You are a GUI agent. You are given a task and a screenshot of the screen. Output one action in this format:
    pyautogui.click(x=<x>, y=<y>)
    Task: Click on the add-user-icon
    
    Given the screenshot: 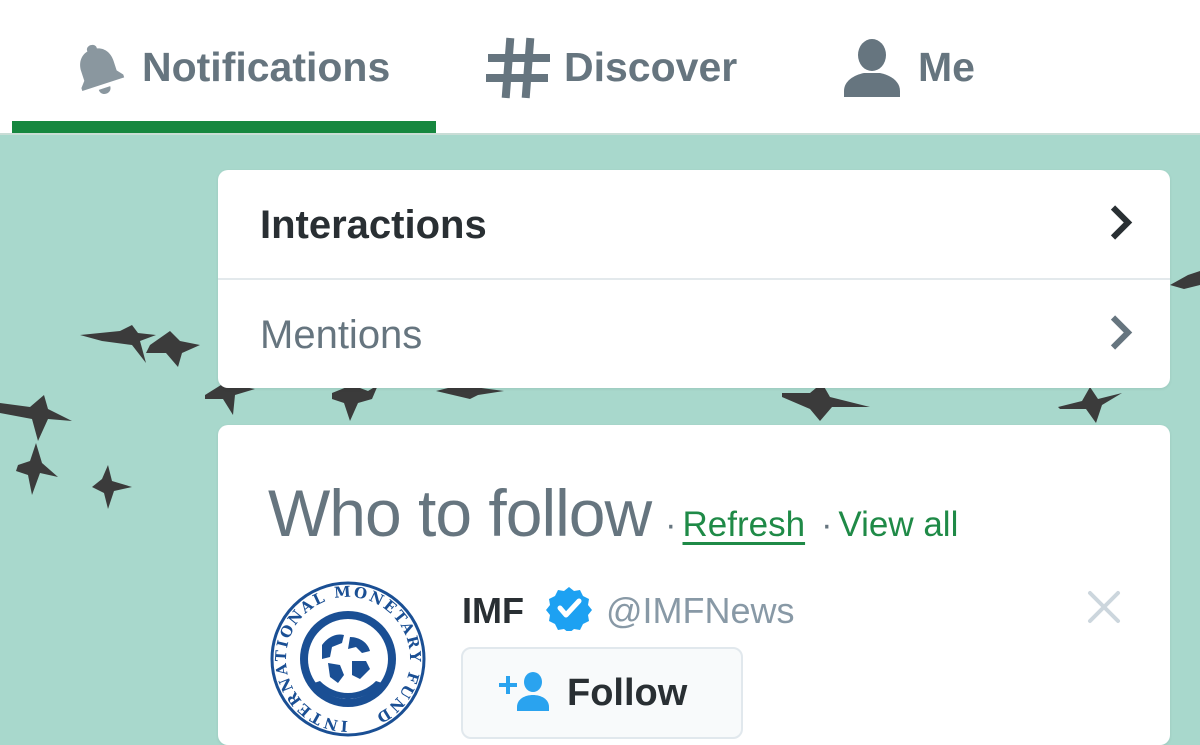 What is the action you would take?
    pyautogui.click(x=525, y=693)
    